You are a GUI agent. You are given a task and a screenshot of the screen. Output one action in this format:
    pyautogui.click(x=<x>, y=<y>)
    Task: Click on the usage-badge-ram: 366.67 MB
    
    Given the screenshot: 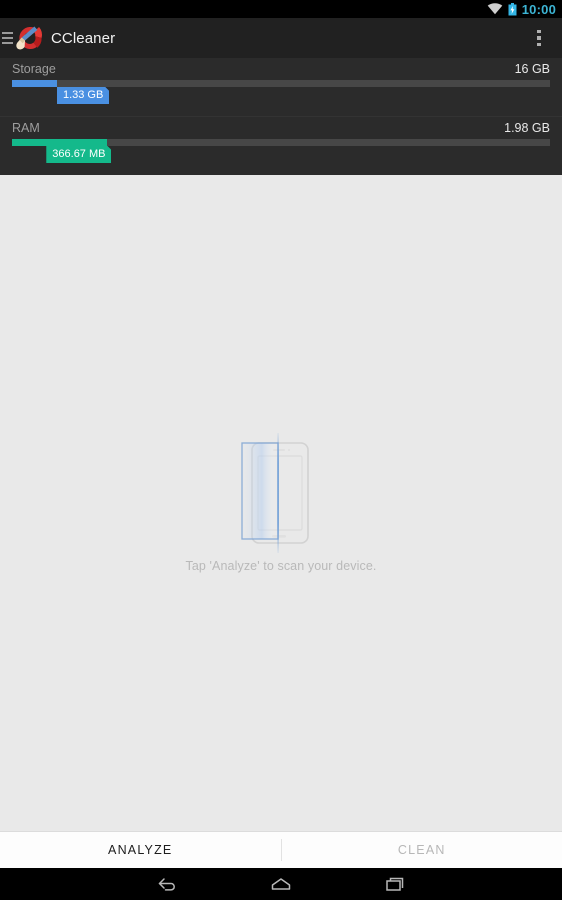 What is the action you would take?
    pyautogui.click(x=78, y=154)
    